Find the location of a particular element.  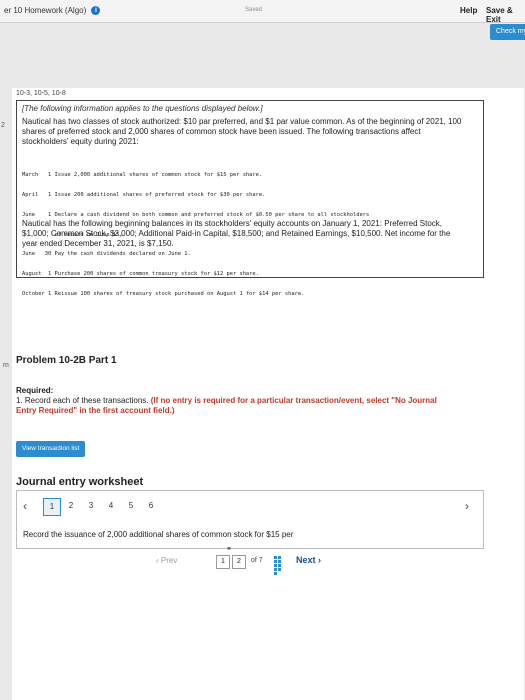

worksheet-title: Journal entry worksheet is located at coordinates (80, 482).